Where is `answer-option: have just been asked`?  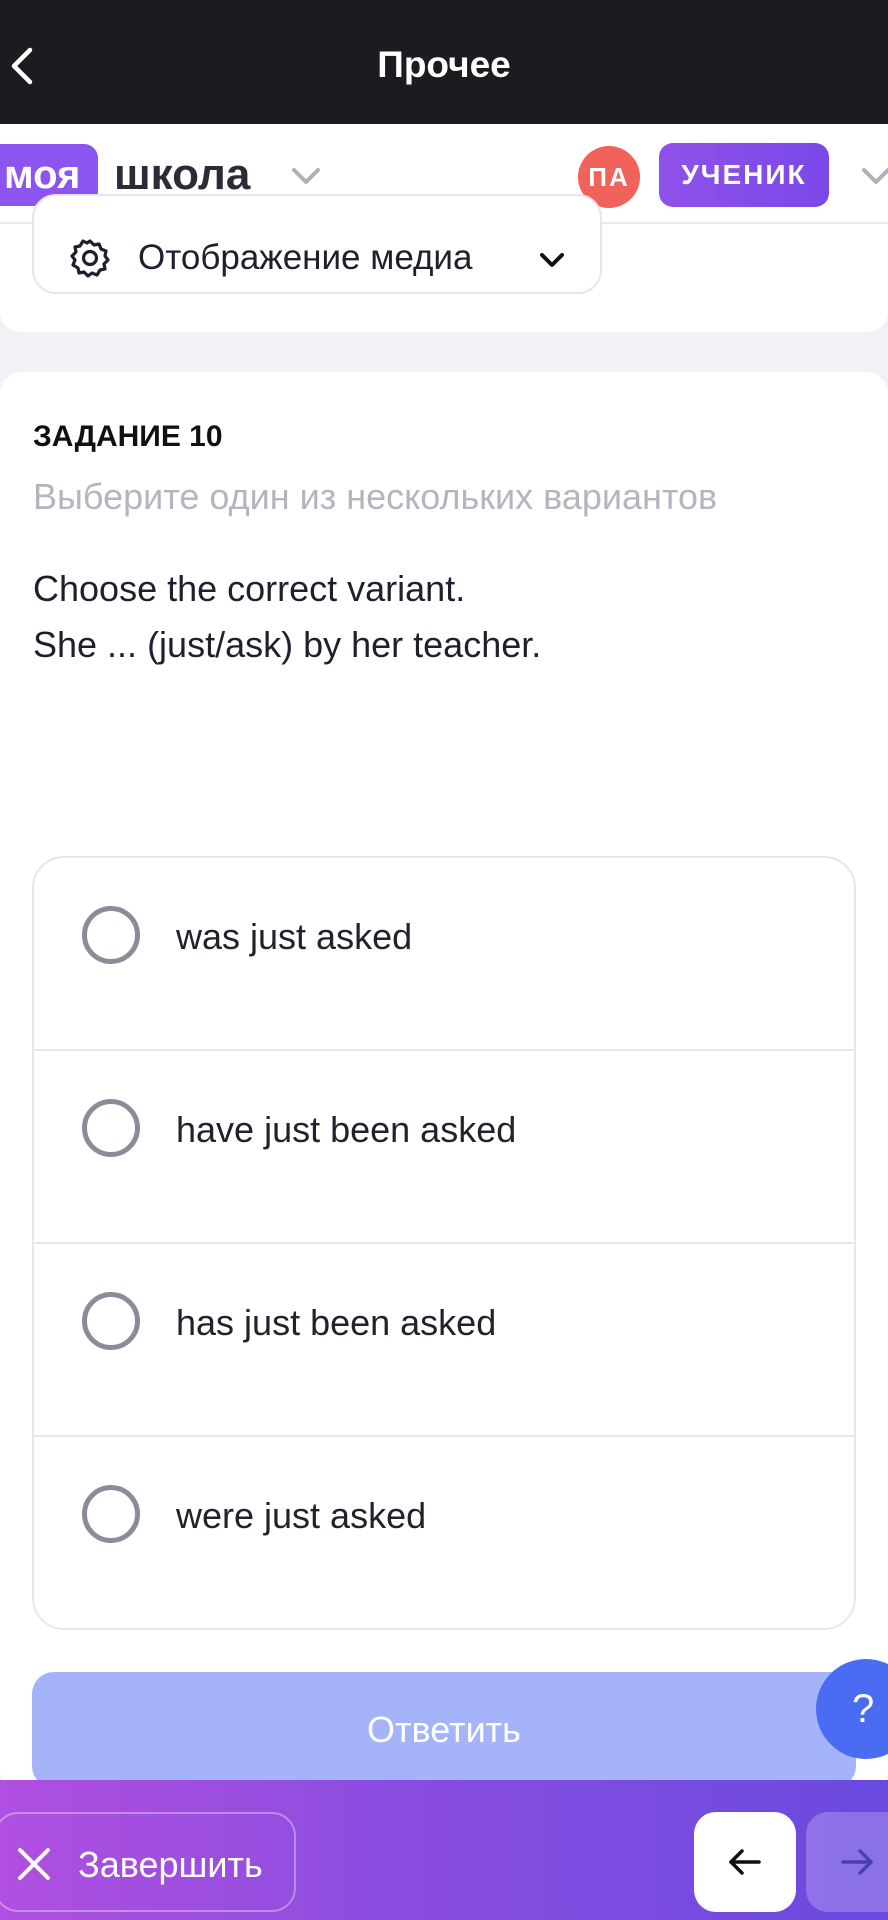 answer-option: have just been asked is located at coordinates (444, 1147).